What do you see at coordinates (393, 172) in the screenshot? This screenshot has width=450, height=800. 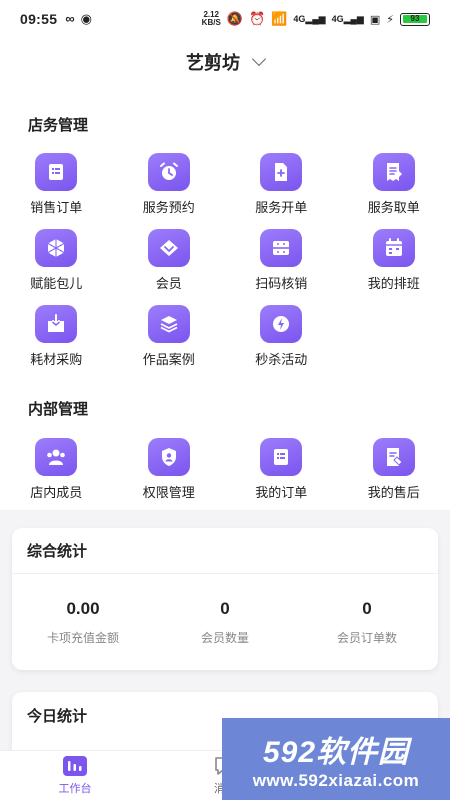 I see `receipt-icon` at bounding box center [393, 172].